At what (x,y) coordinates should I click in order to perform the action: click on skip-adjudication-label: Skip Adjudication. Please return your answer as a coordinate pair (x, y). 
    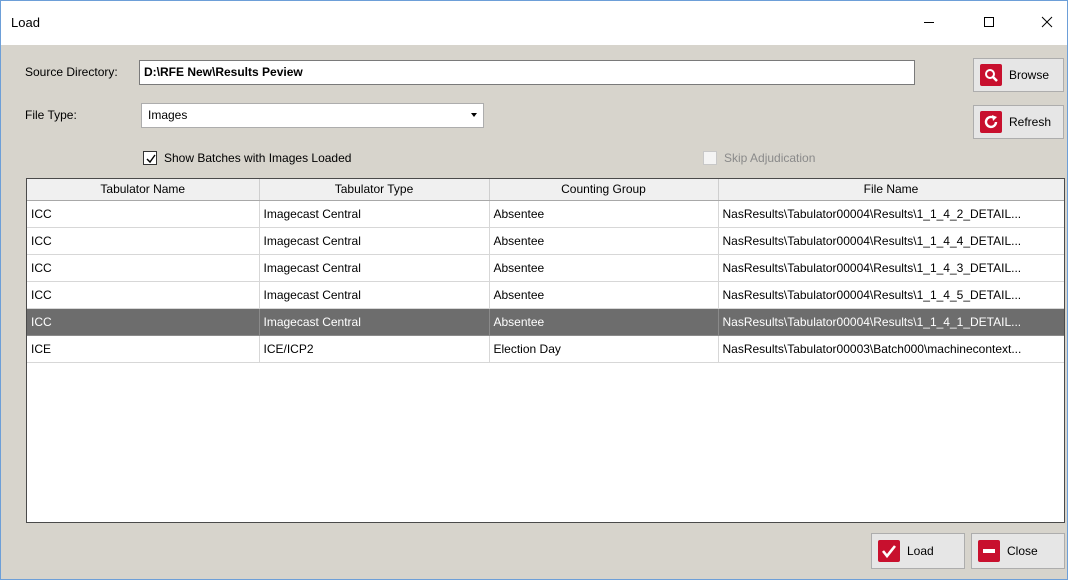
    Looking at the image, I should click on (770, 158).